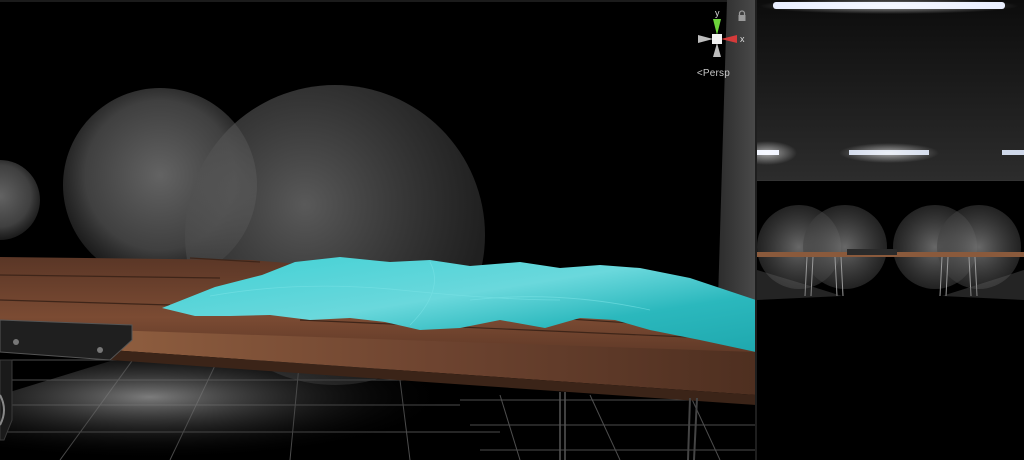 The image size is (1024, 460). What do you see at coordinates (729, 39) in the screenshot?
I see `gizmo-x-axis` at bounding box center [729, 39].